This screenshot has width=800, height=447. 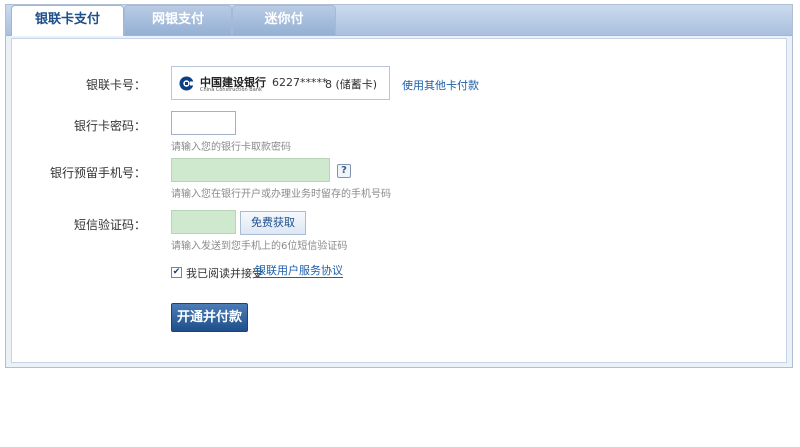 I want to click on tab-unionpay-card: 银联卡支付, so click(x=67, y=20).